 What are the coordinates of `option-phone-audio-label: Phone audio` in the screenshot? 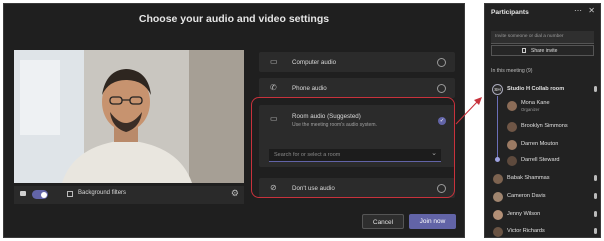 It's located at (309, 88).